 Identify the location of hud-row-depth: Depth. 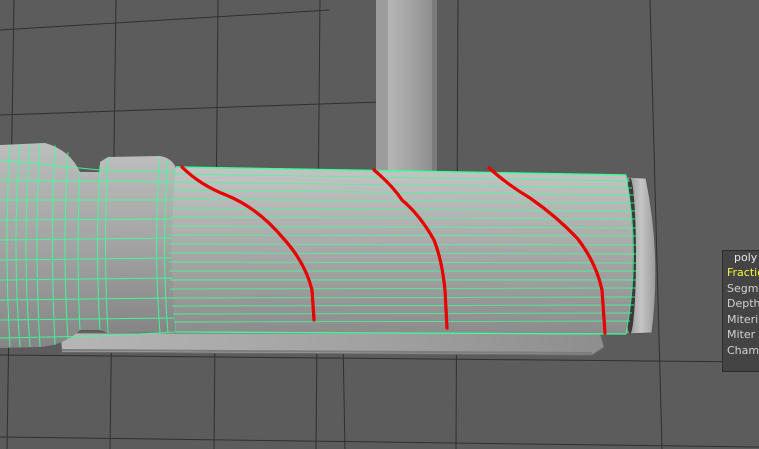
(741, 304).